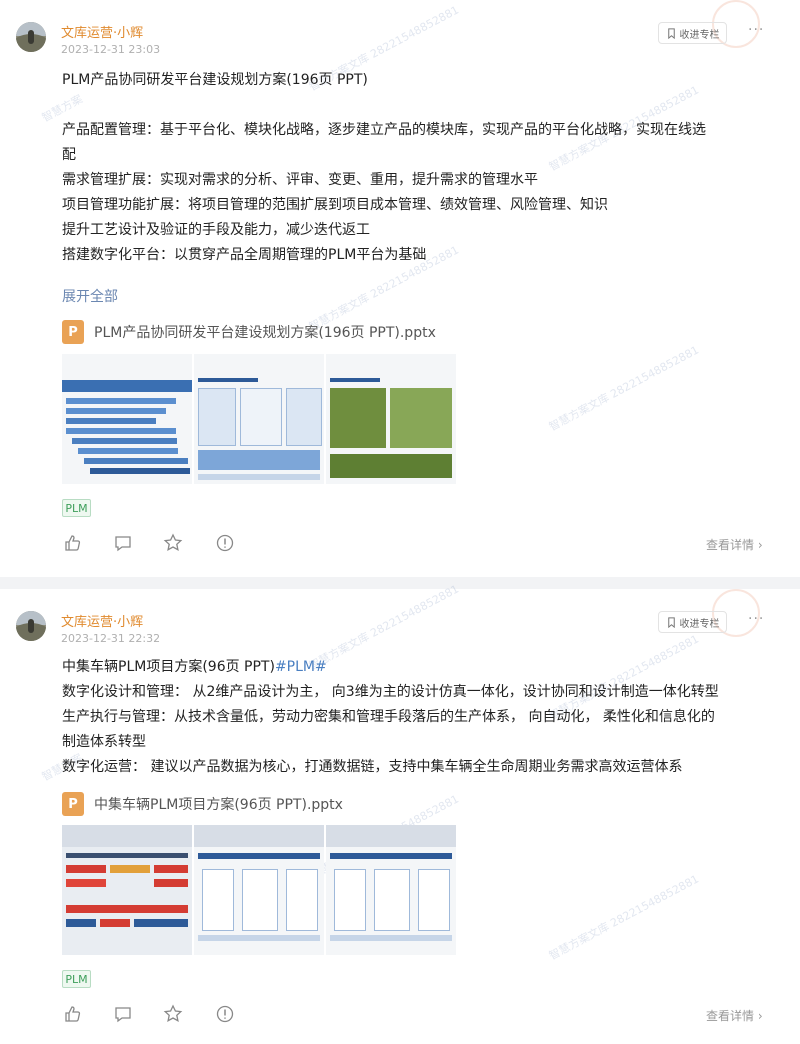  Describe the element at coordinates (111, 638) in the screenshot. I see `post-time: 2023-12-31 22:32` at that location.